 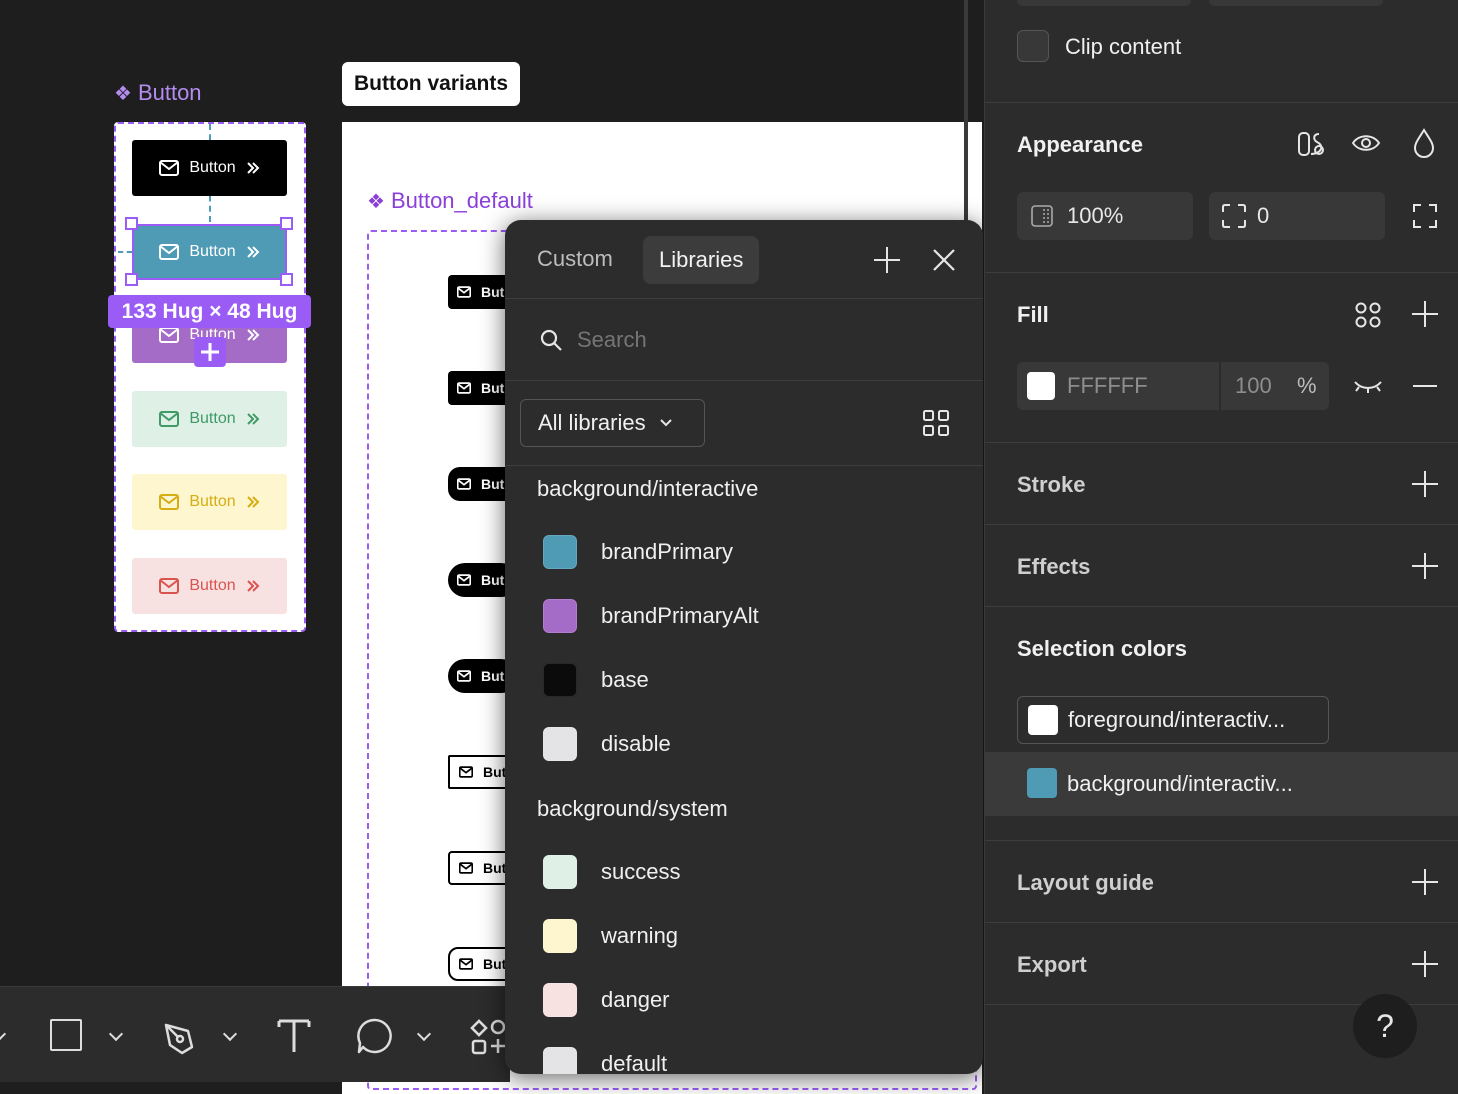 What do you see at coordinates (255, 1034) in the screenshot?
I see `bottom-toolbar` at bounding box center [255, 1034].